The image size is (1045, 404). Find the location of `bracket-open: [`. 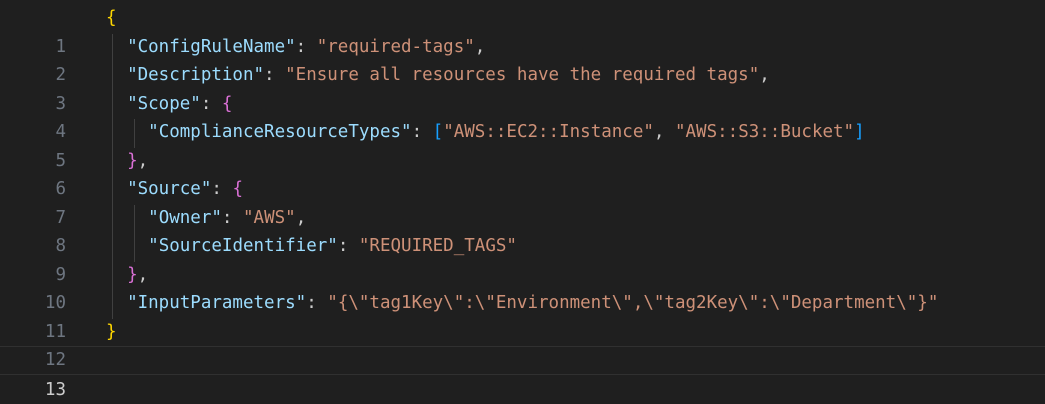

bracket-open: [ is located at coordinates (438, 132).